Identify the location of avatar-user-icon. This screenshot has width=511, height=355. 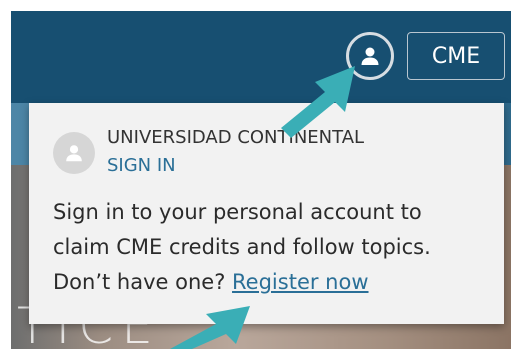
(74, 153).